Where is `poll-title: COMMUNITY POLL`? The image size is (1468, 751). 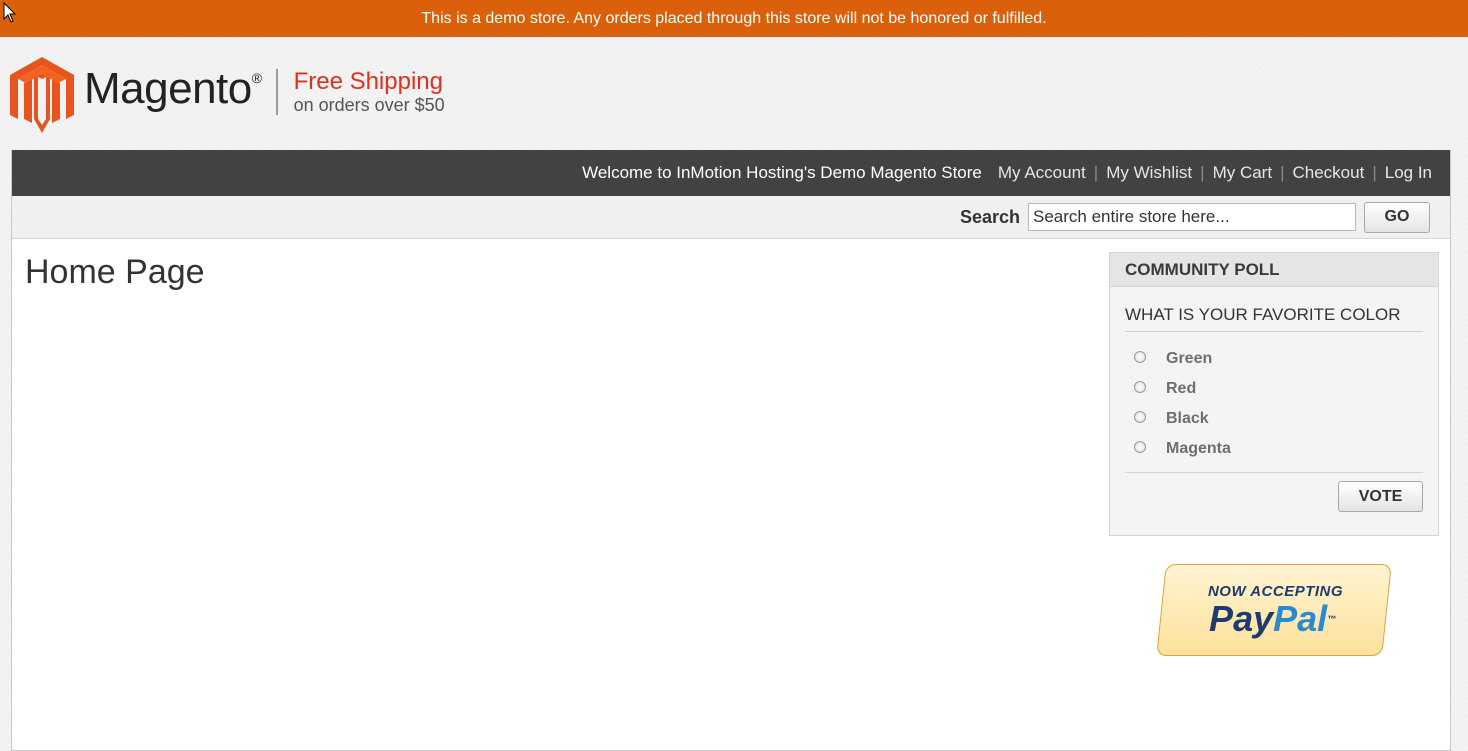 poll-title: COMMUNITY POLL is located at coordinates (1274, 270).